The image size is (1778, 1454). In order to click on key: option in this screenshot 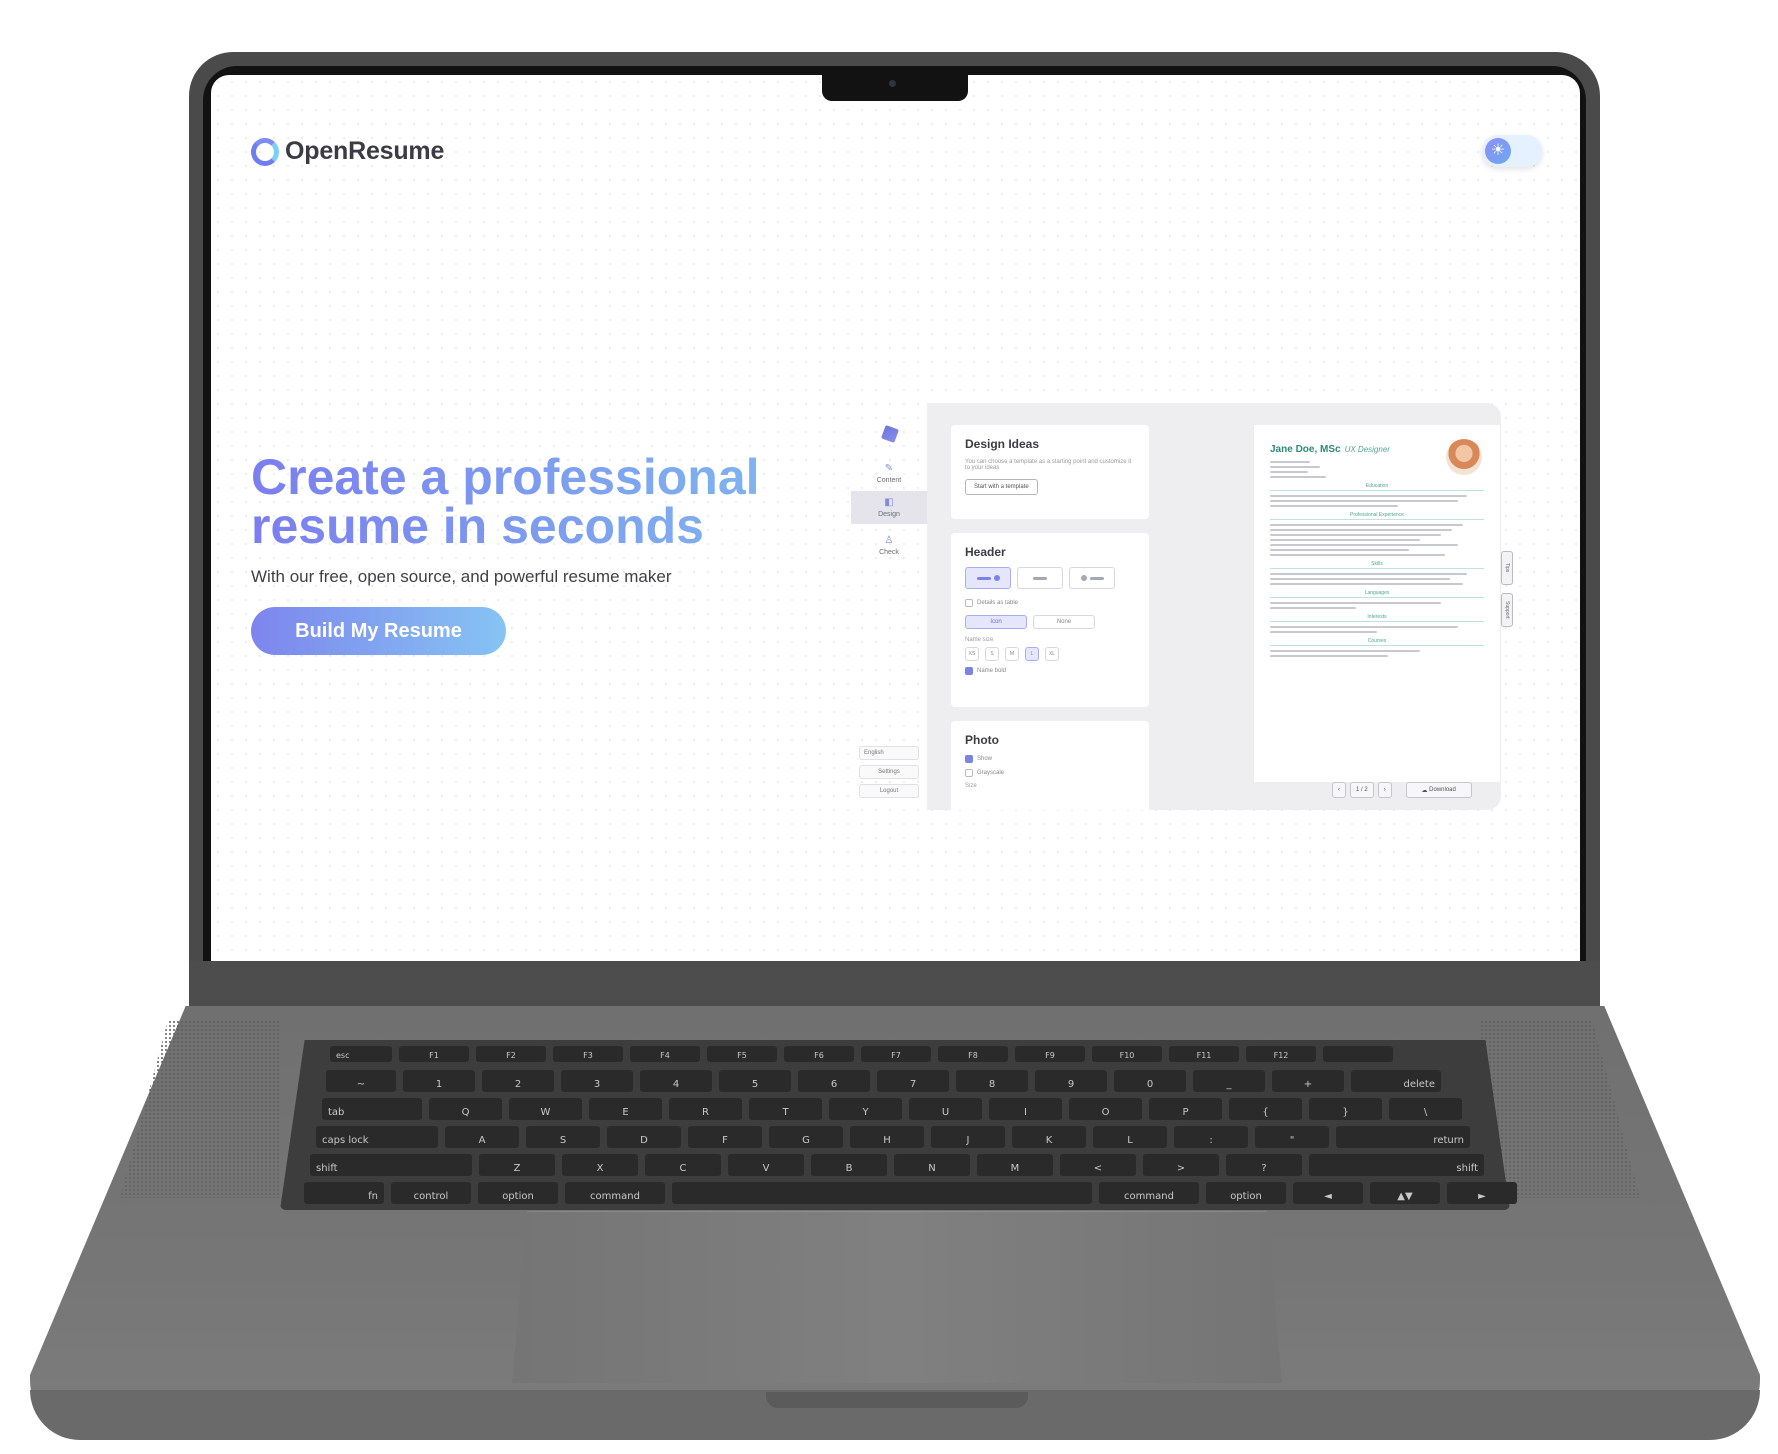, I will do `click(1246, 1193)`.